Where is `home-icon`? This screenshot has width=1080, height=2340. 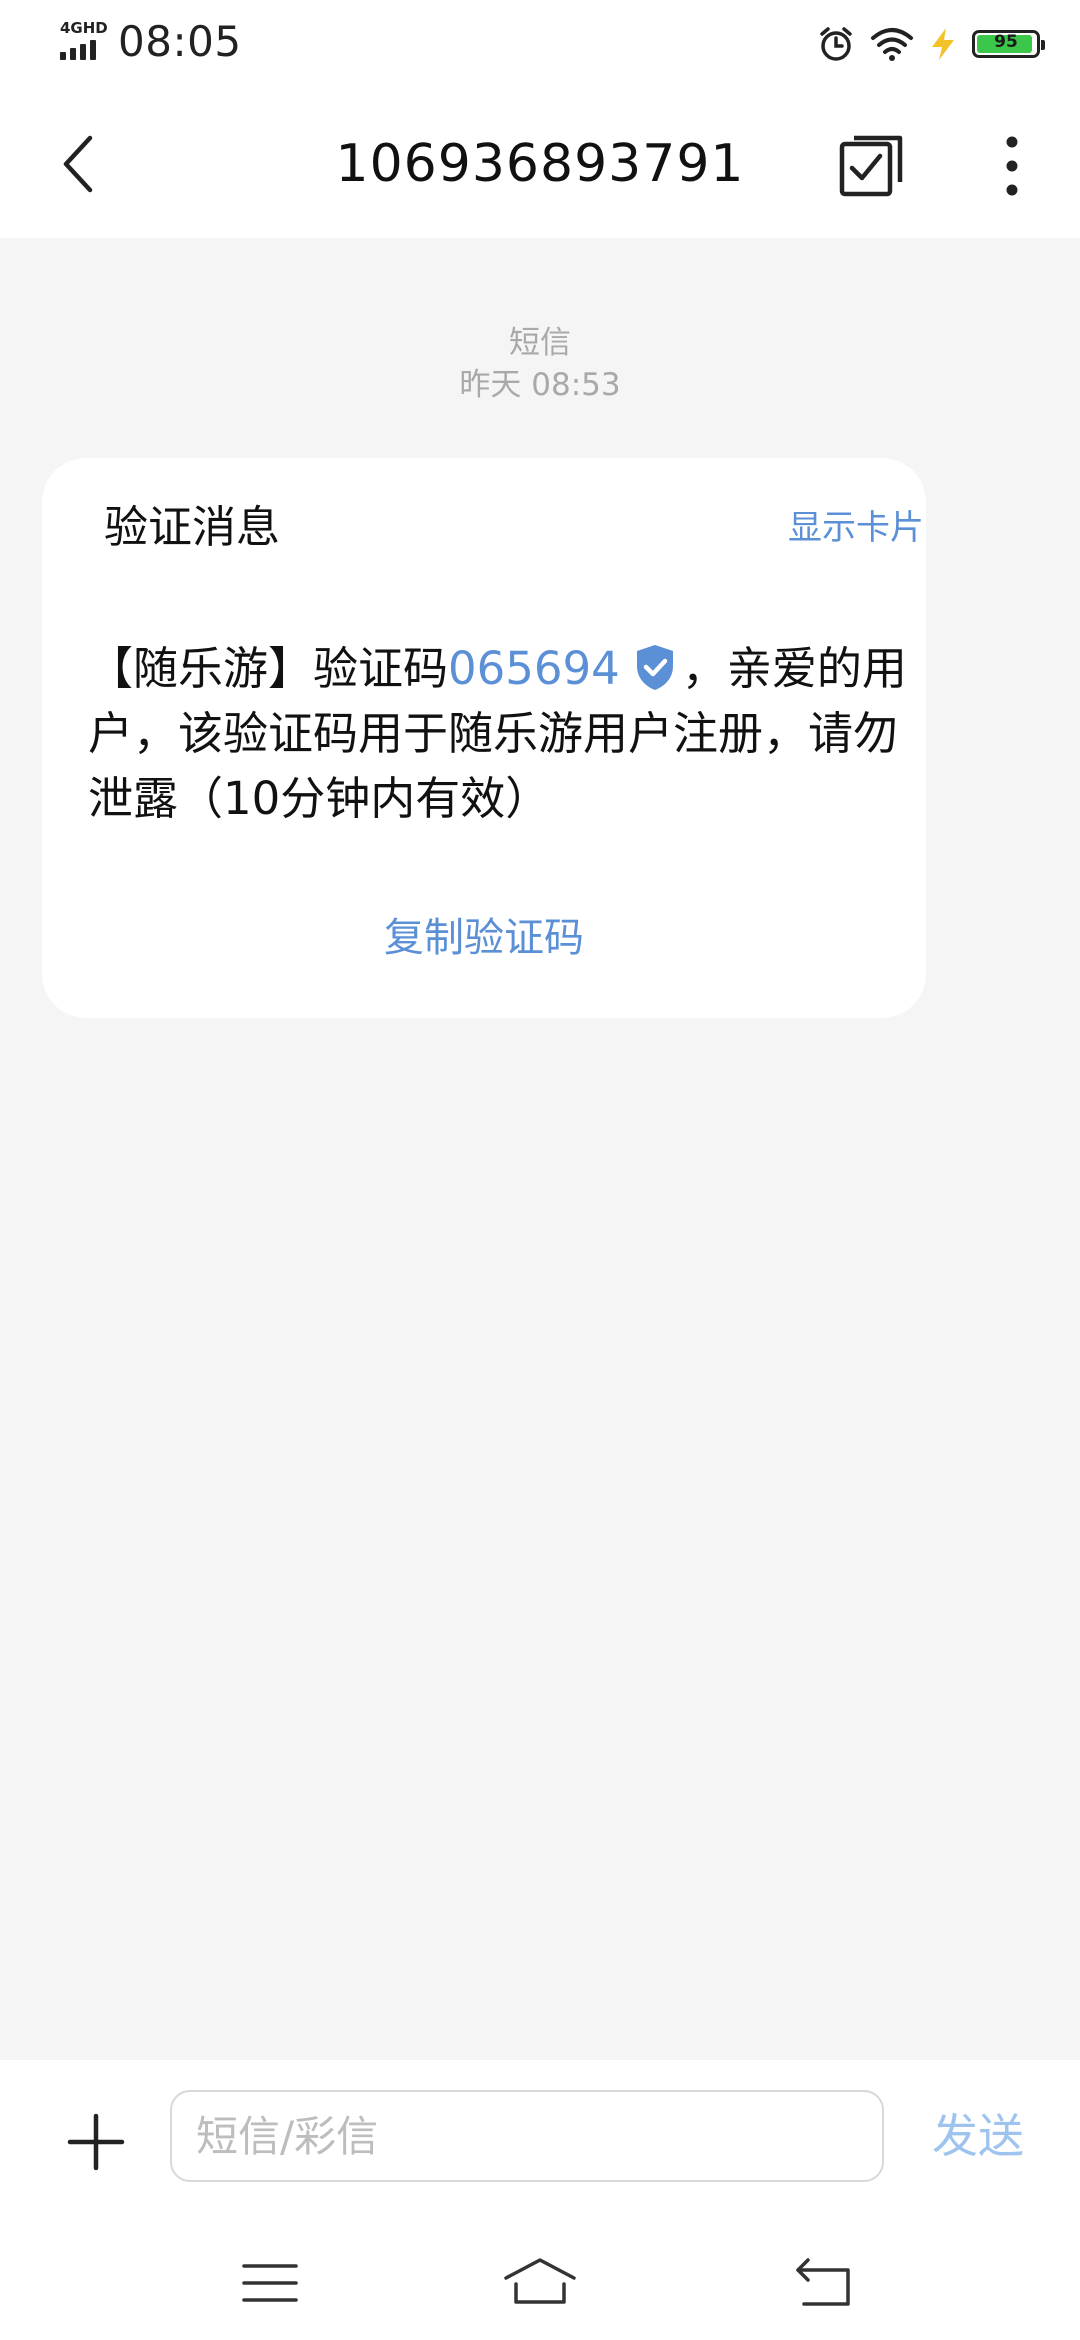
home-icon is located at coordinates (540, 2281).